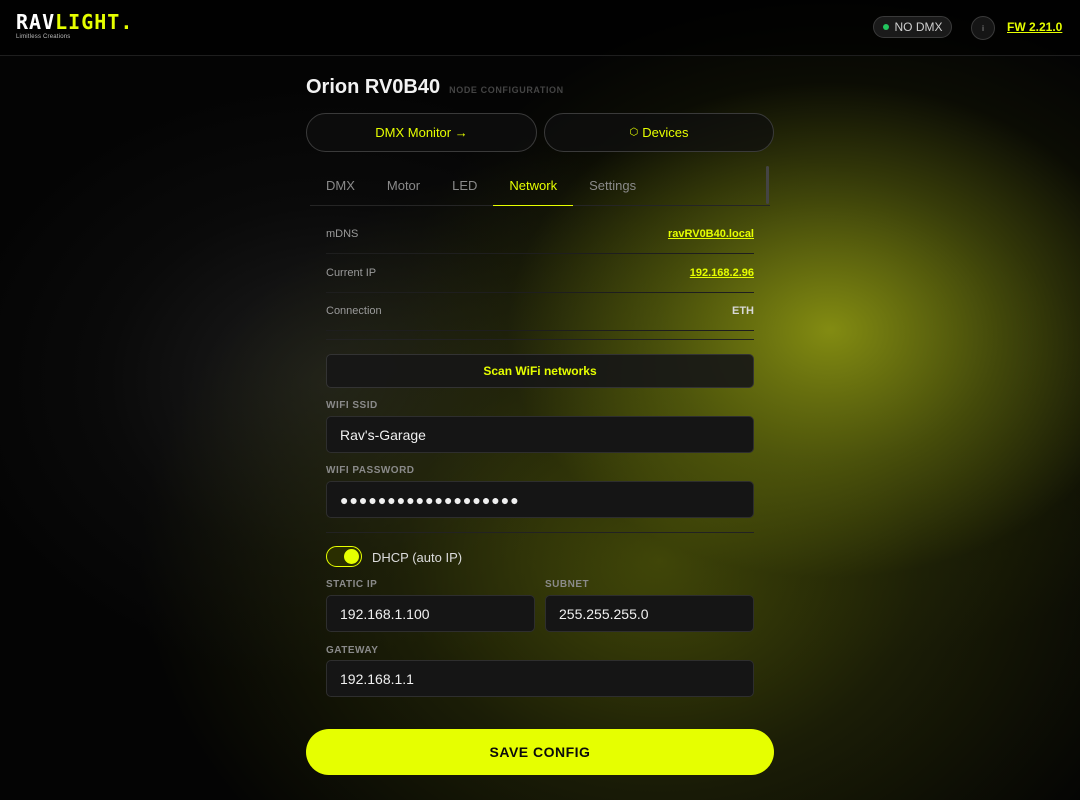 Image resolution: width=1080 pixels, height=800 pixels. What do you see at coordinates (1034, 27) in the screenshot?
I see `firmware-version-link: FW 2.21.0` at bounding box center [1034, 27].